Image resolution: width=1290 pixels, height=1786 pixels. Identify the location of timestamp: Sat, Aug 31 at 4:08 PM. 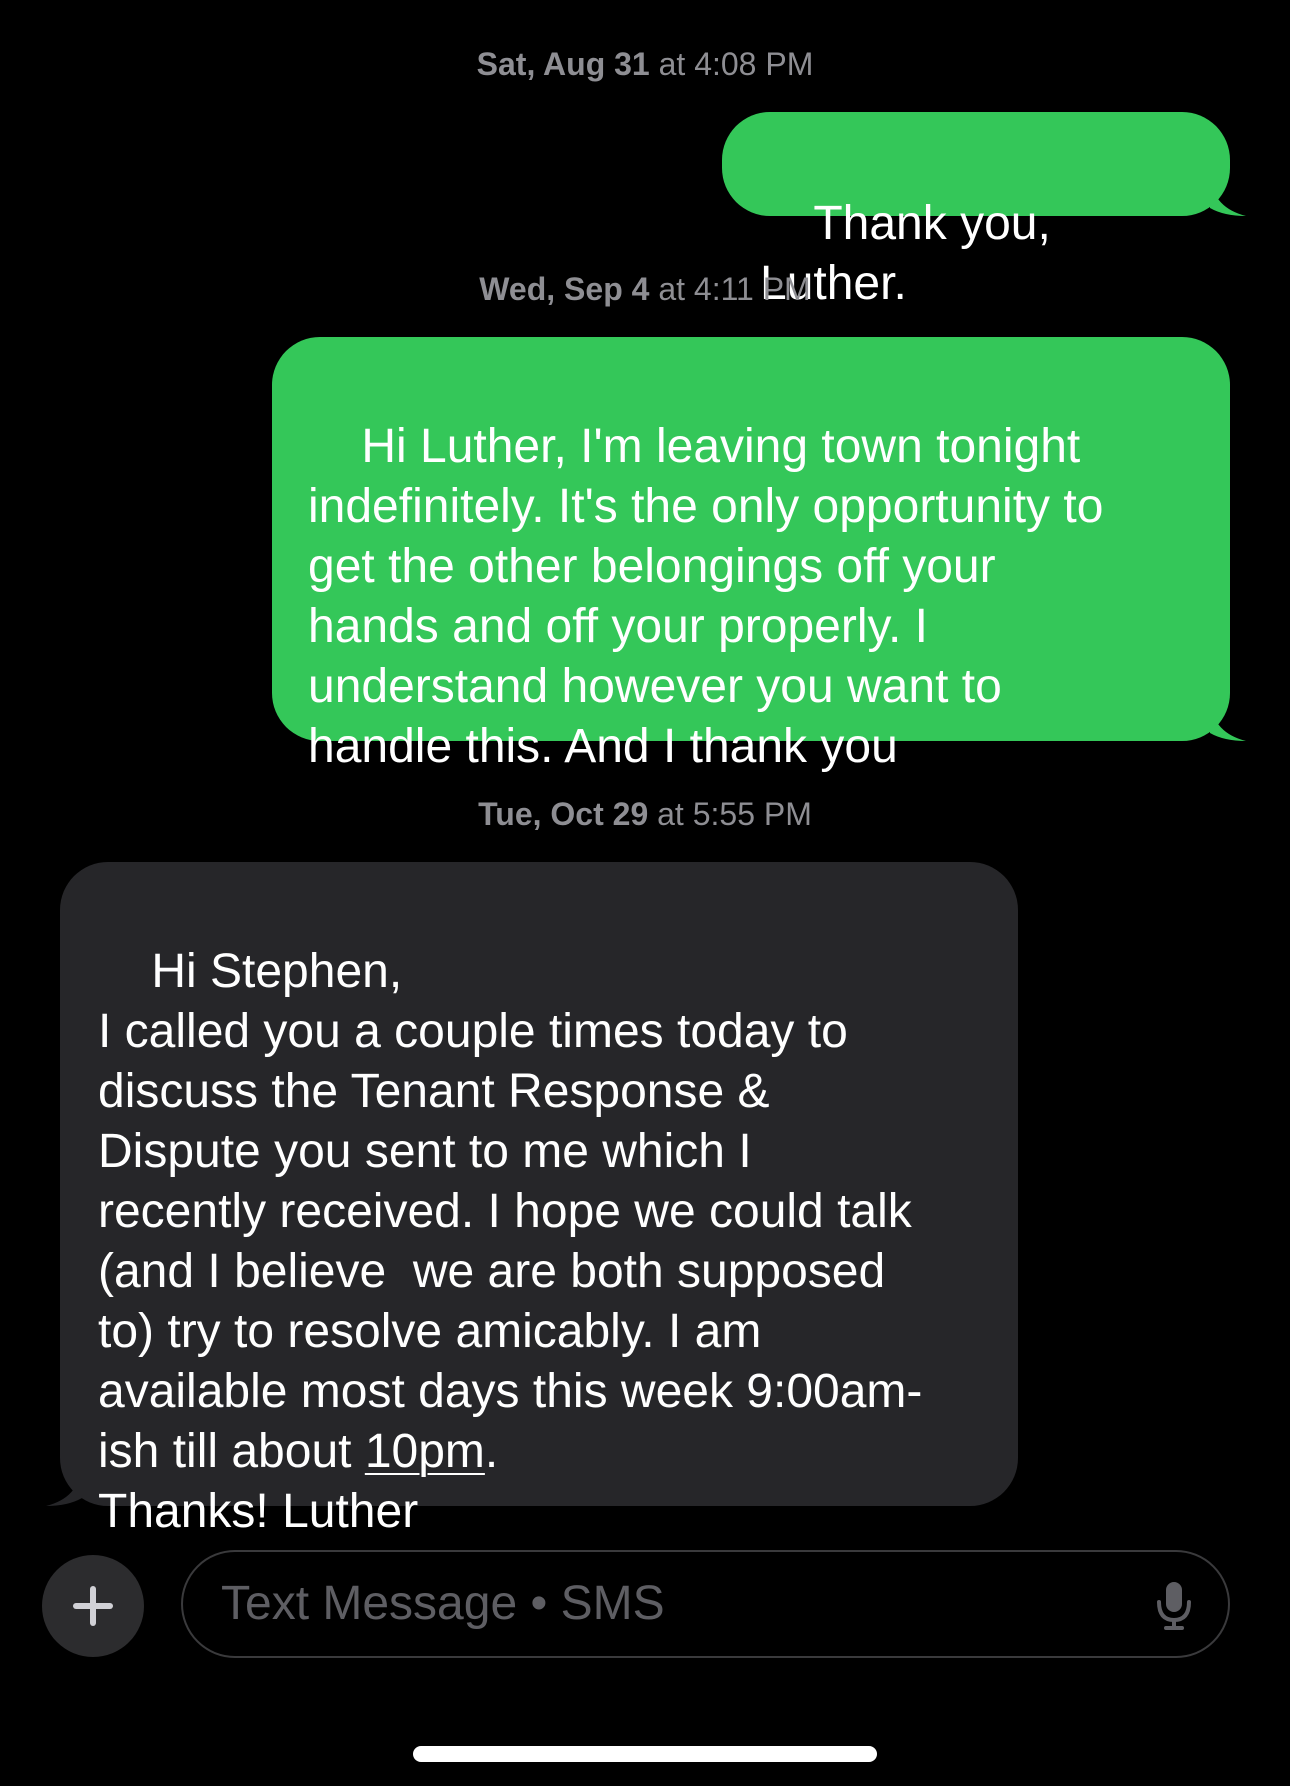
(645, 64).